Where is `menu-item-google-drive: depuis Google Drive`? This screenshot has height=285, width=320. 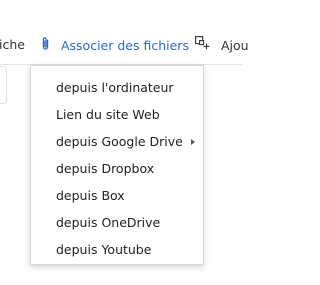 menu-item-google-drive: depuis Google Drive is located at coordinates (117, 141).